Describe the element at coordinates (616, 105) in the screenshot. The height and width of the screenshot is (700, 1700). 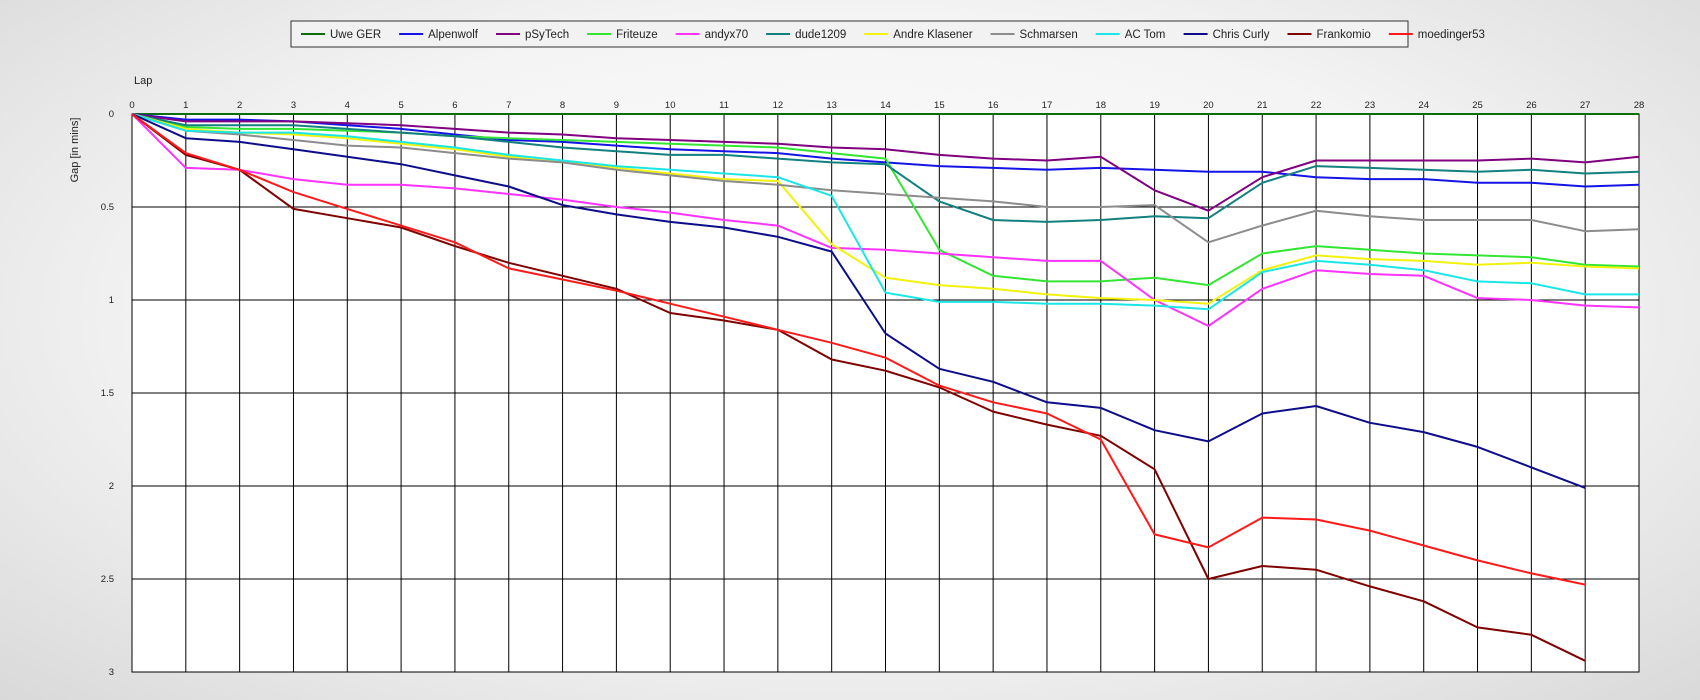
I see `x-tick-label: 9` at that location.